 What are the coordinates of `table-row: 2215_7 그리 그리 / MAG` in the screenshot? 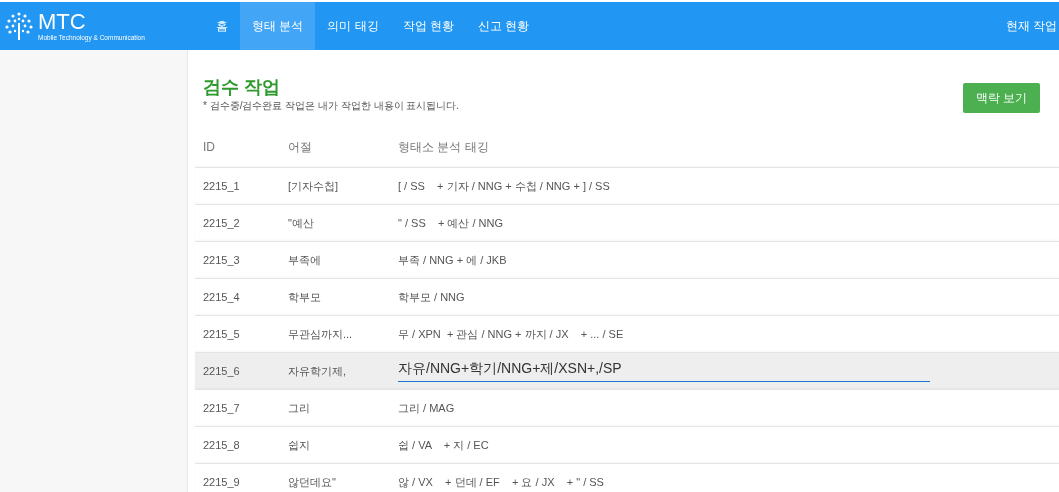 It's located at (627, 407).